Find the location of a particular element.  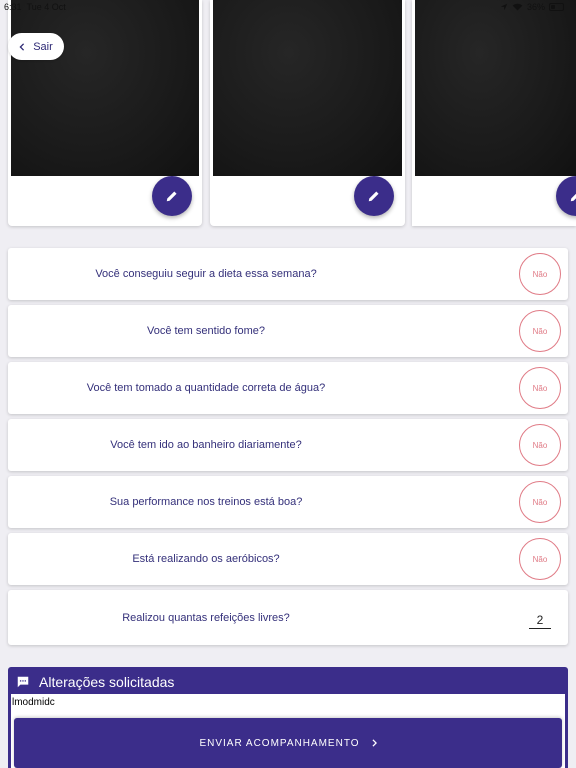

question-card: Está realizando os aeróbicos? Não is located at coordinates (288, 559).